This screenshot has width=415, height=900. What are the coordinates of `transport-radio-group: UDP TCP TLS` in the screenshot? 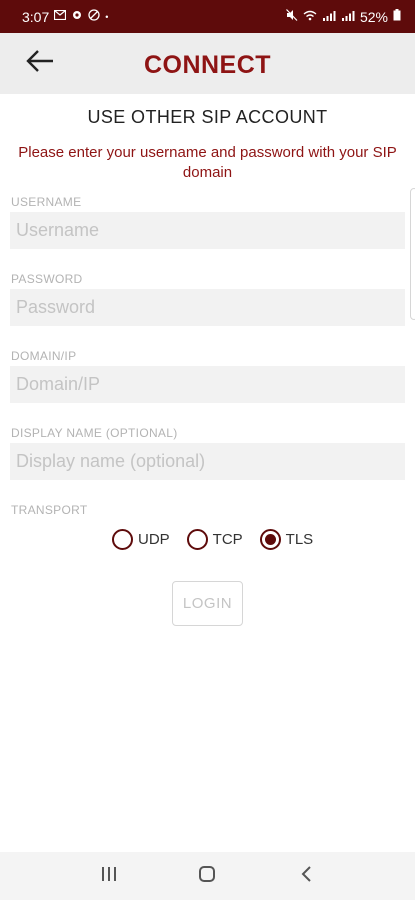 It's located at (221, 539).